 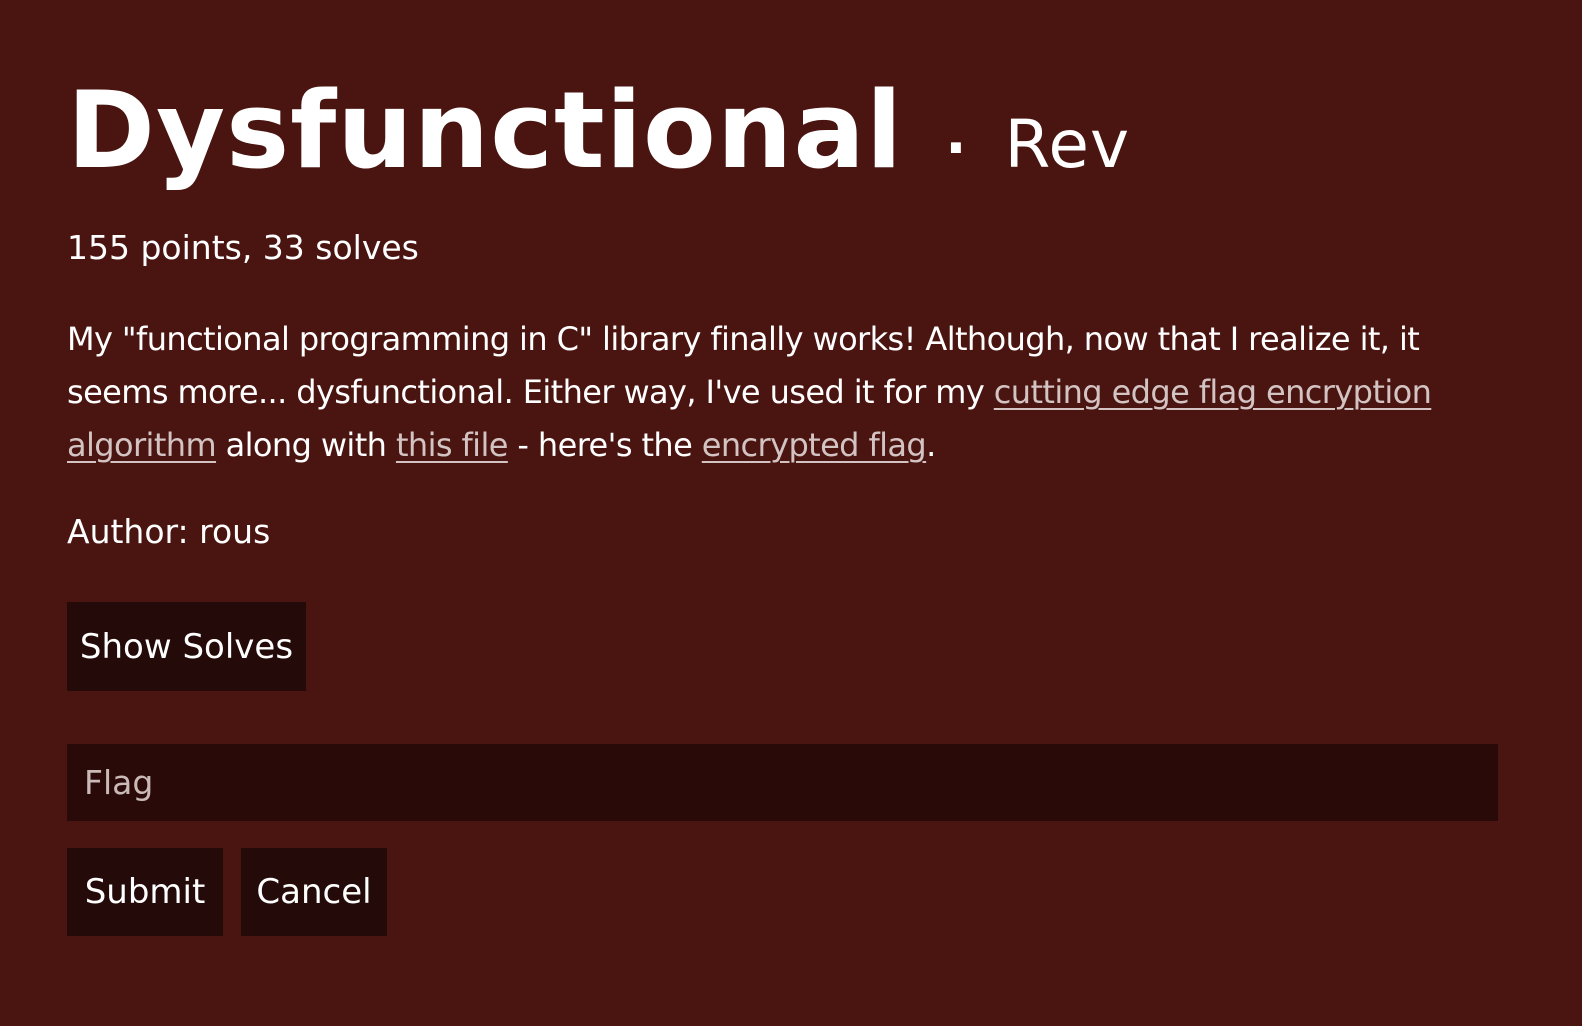 I want to click on challenge-author: Author: rous, so click(x=169, y=531).